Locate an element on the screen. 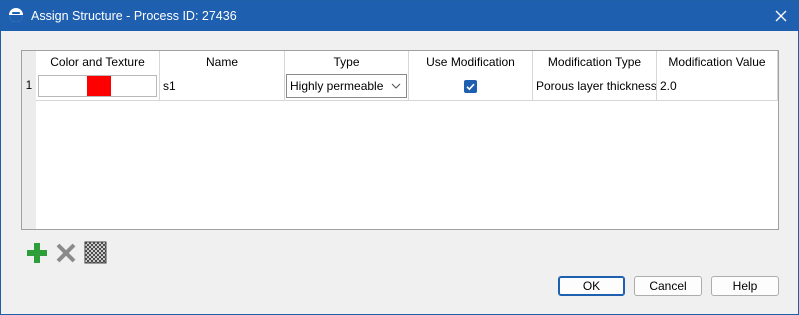 The image size is (799, 315). color-swatch-fill is located at coordinates (99, 86).